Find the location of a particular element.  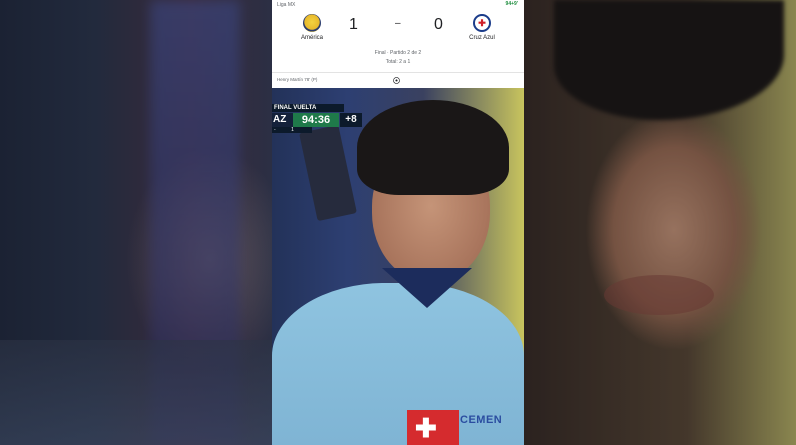

match-stage-label: FINAL VUELTA is located at coordinates (308, 108).